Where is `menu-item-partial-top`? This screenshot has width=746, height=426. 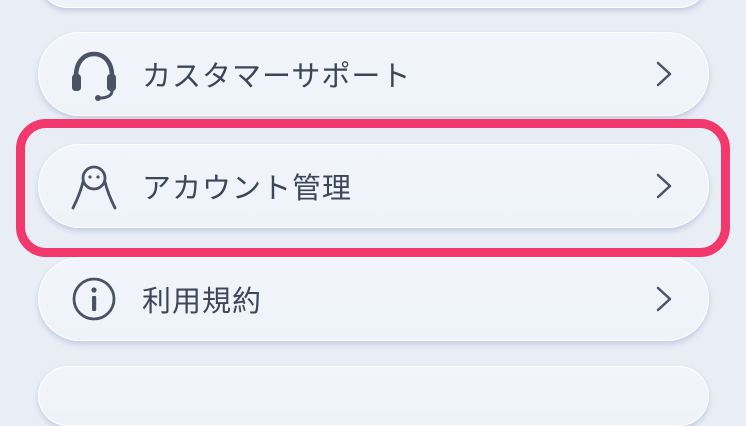 menu-item-partial-top is located at coordinates (373, 4).